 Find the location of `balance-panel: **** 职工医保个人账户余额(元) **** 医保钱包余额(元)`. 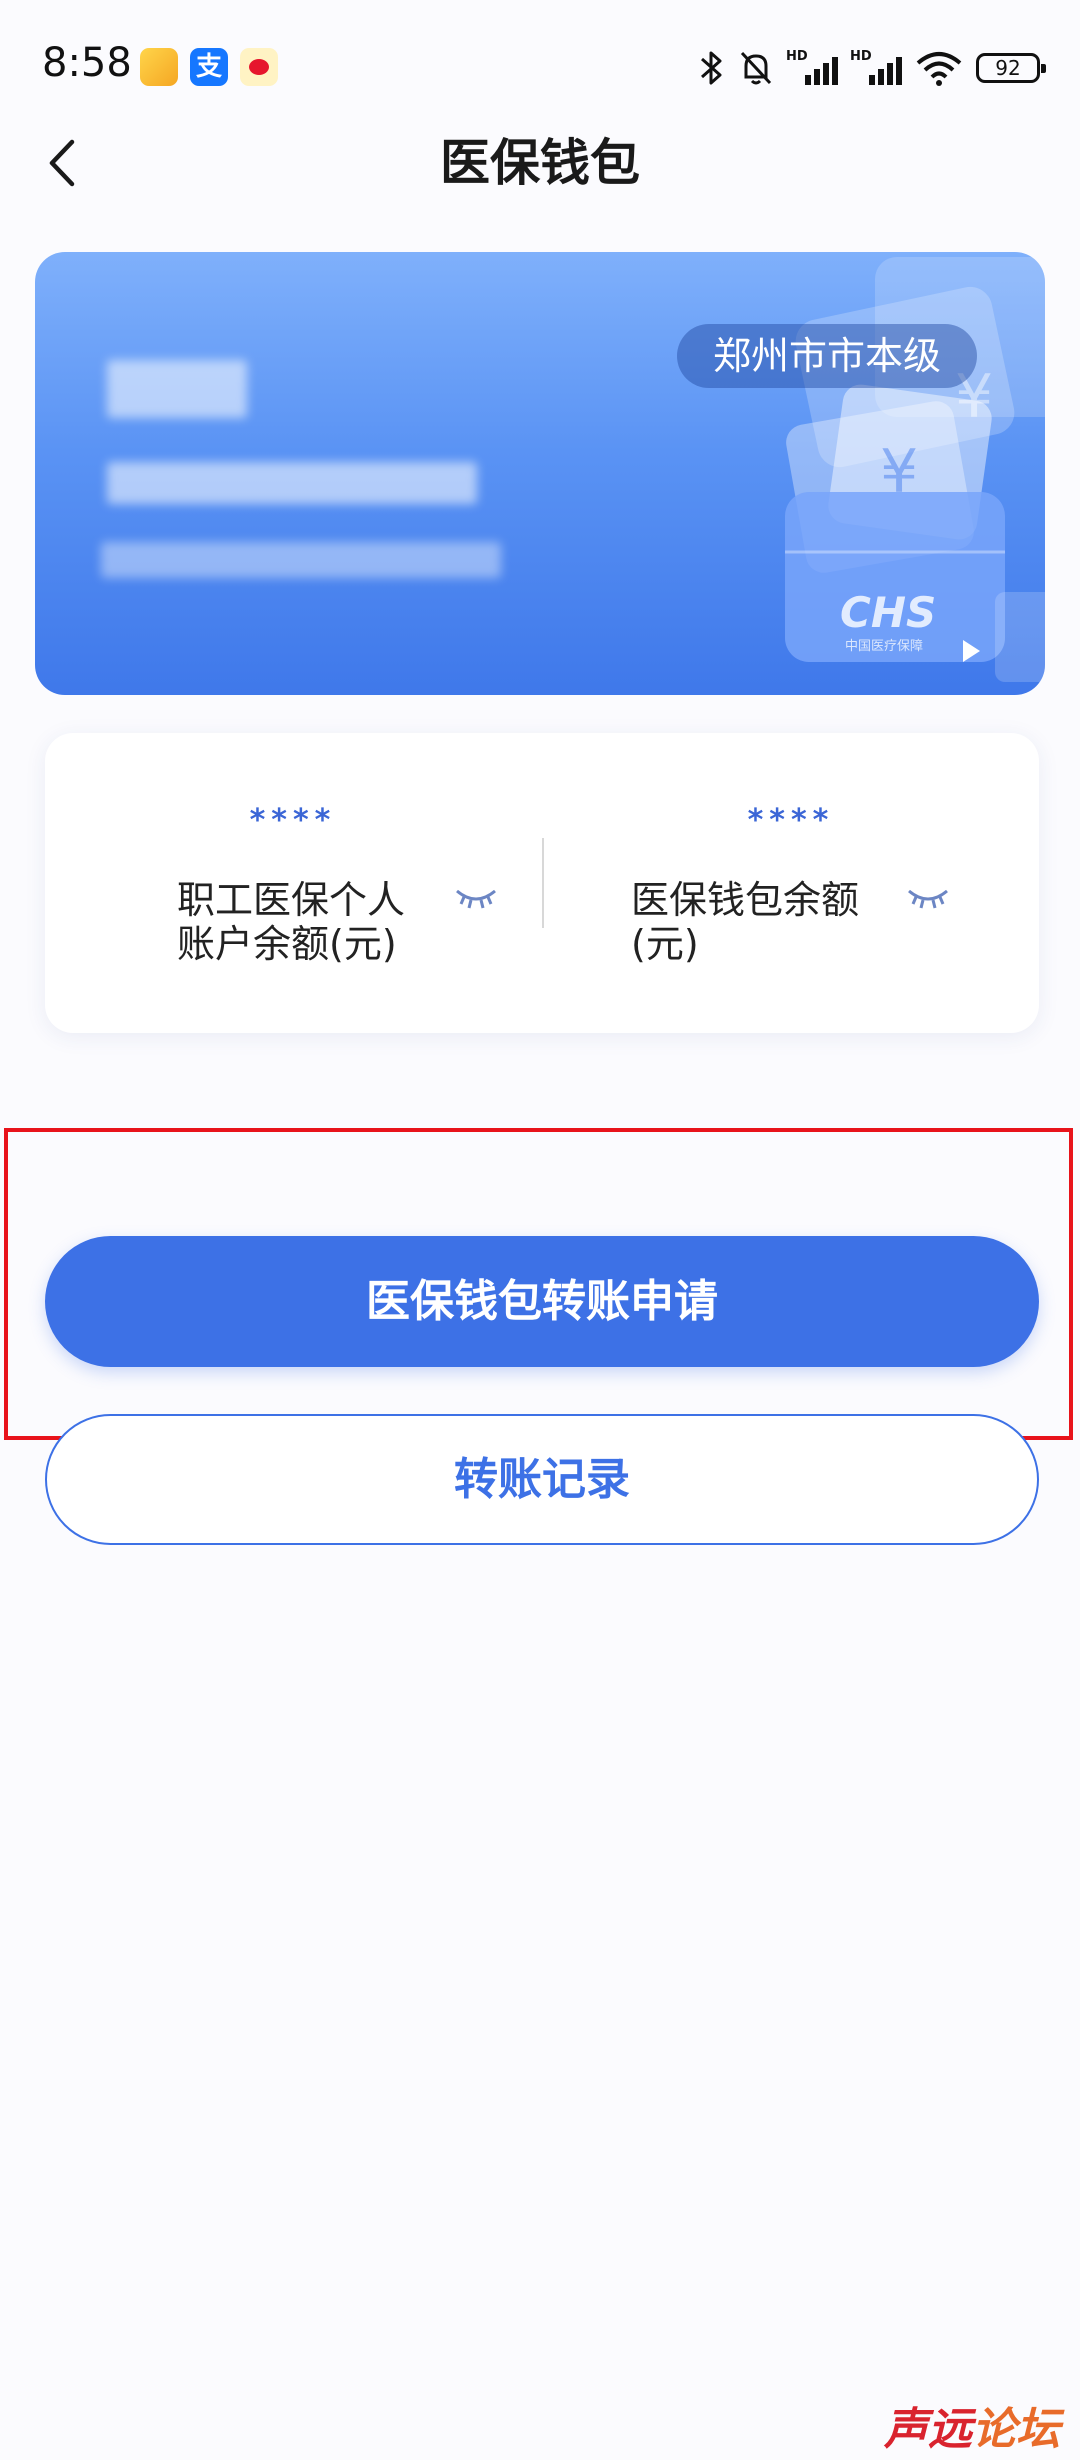

balance-panel: **** 职工医保个人账户余额(元) **** 医保钱包余额(元) is located at coordinates (542, 883).